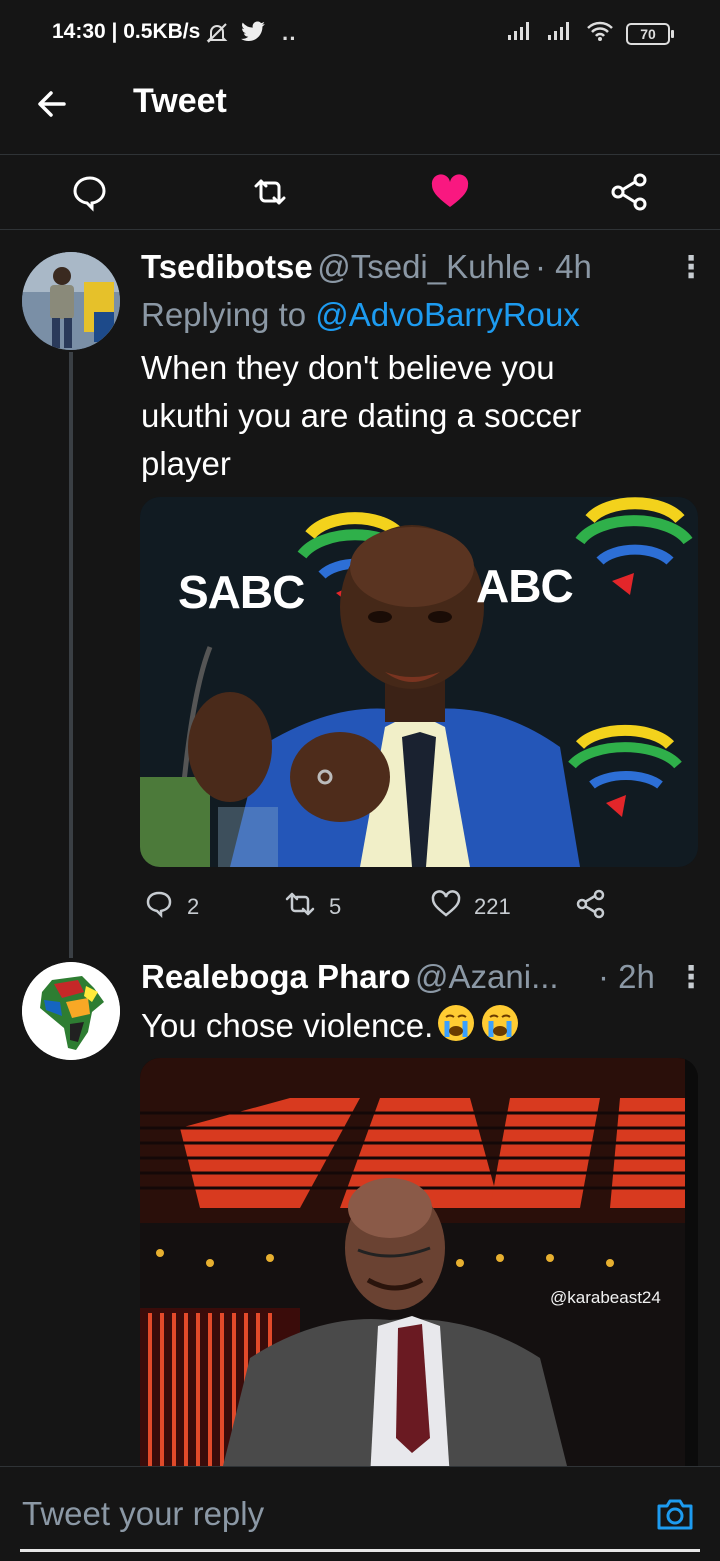 The image size is (720, 1561). Describe the element at coordinates (360, 192) in the screenshot. I see `main-tweet-actions` at that location.